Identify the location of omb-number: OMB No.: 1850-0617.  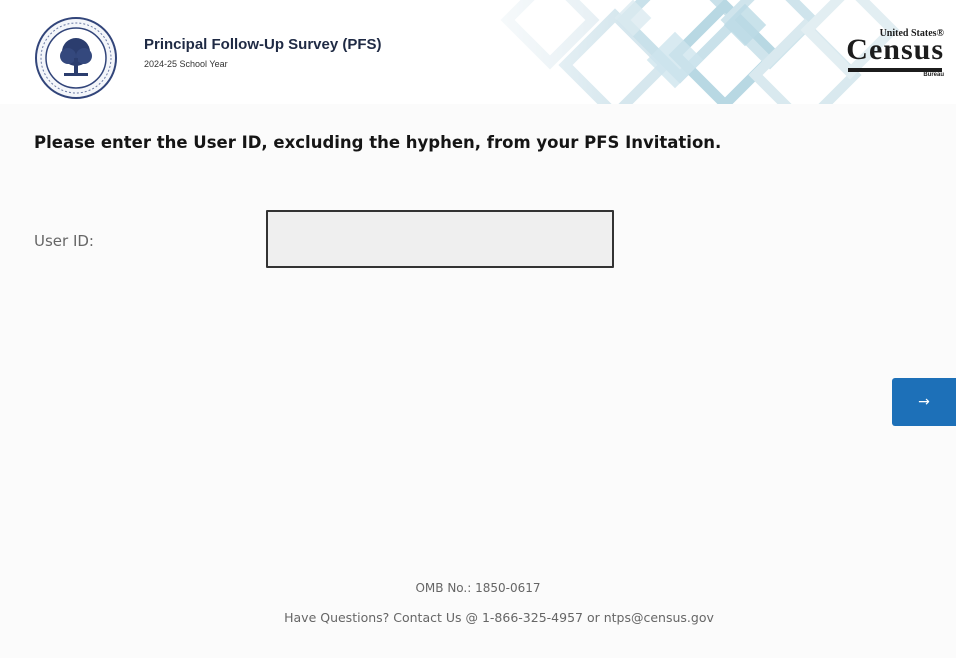
(478, 588).